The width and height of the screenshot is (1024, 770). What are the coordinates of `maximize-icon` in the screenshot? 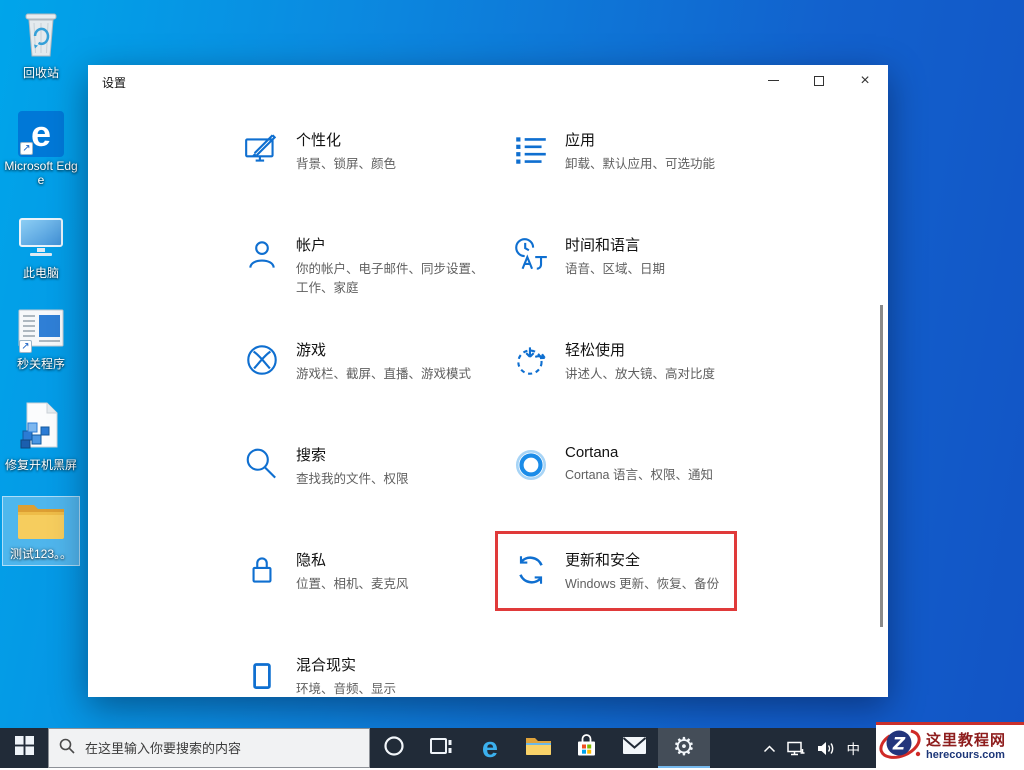 It's located at (819, 80).